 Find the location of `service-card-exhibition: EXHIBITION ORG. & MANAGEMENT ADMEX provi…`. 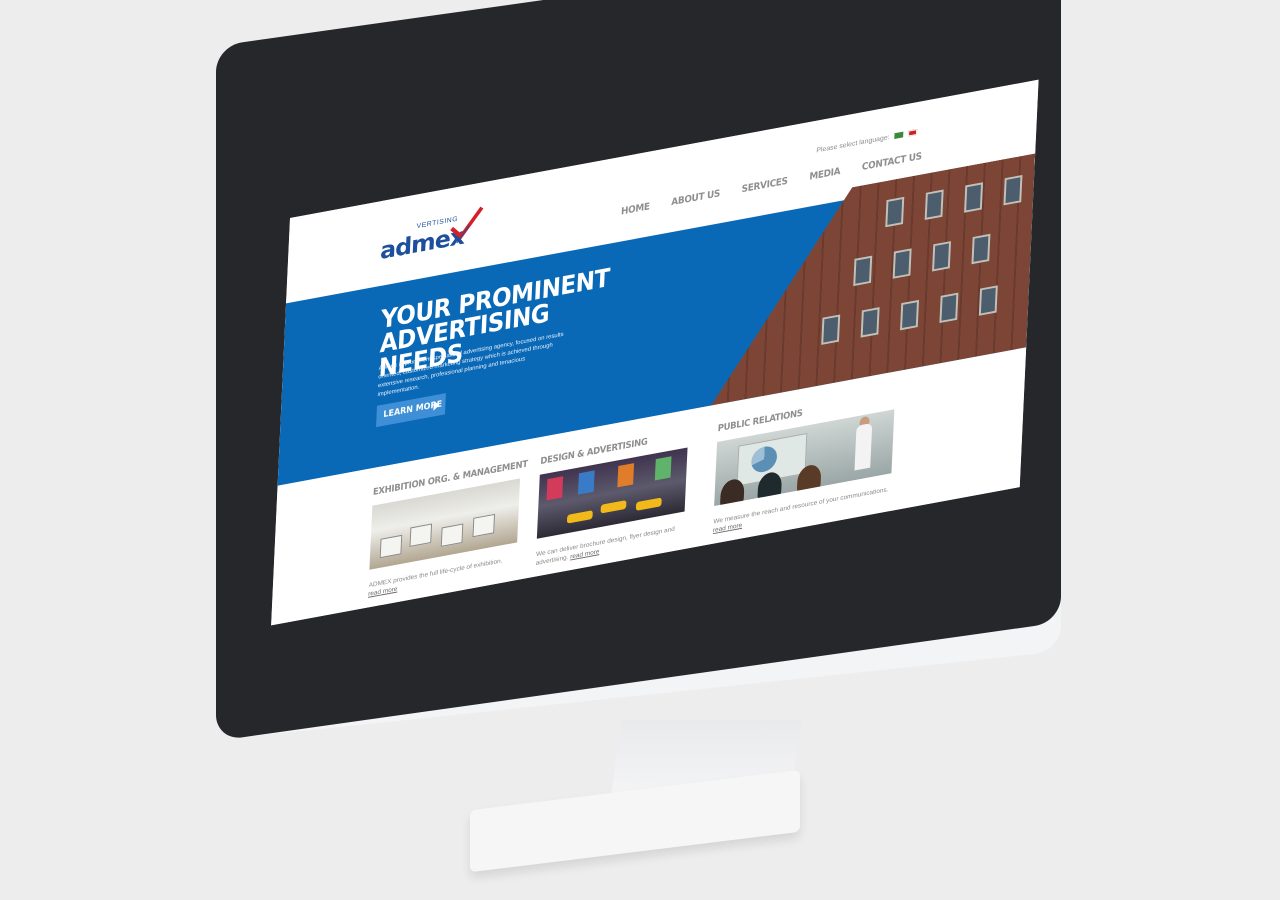

service-card-exhibition: EXHIBITION ORG. & MANAGEMENT ADMEX provi… is located at coordinates (452, 528).